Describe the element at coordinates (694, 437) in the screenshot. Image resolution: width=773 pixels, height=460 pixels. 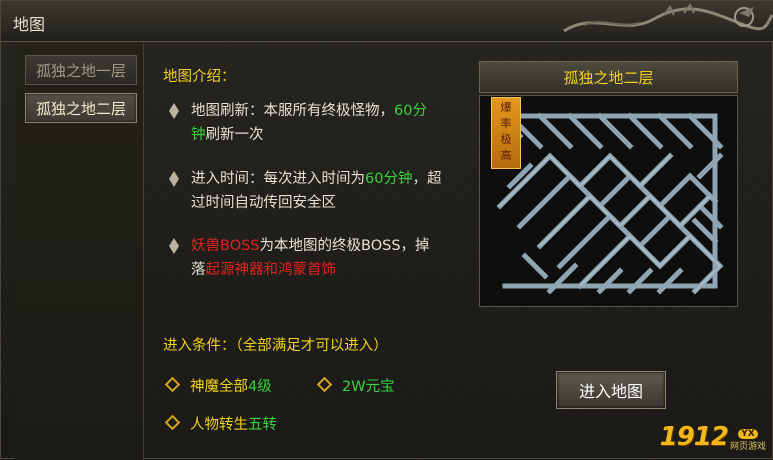
I see `logo-number: 1912` at that location.